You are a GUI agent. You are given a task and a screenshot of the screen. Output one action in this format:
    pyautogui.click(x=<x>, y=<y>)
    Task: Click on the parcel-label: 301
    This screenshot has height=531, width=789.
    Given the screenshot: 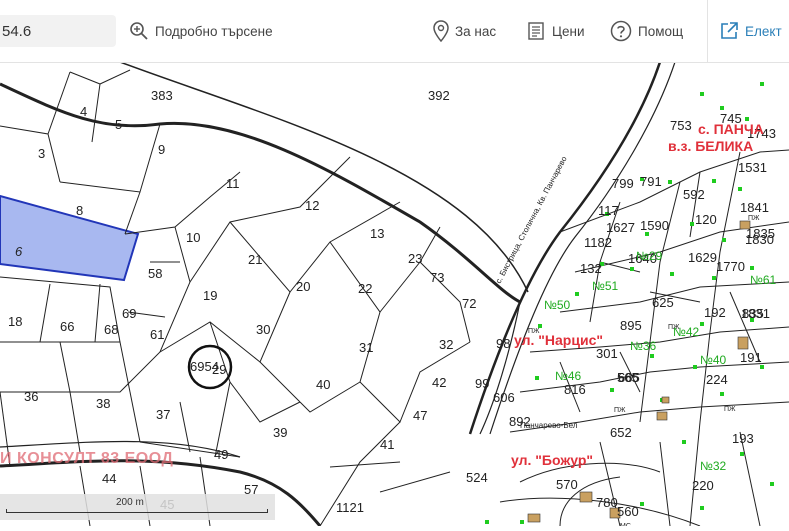 What is the action you would take?
    pyautogui.click(x=607, y=353)
    